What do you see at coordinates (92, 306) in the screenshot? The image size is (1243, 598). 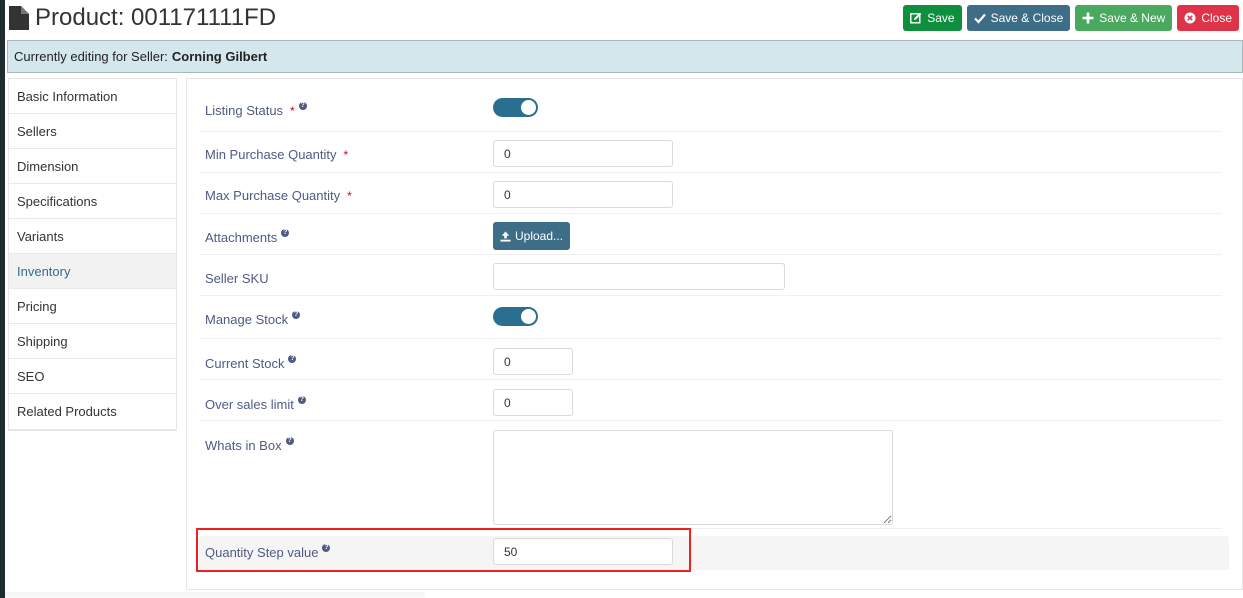 I see `sidebar-item-pricing: Pricing` at bounding box center [92, 306].